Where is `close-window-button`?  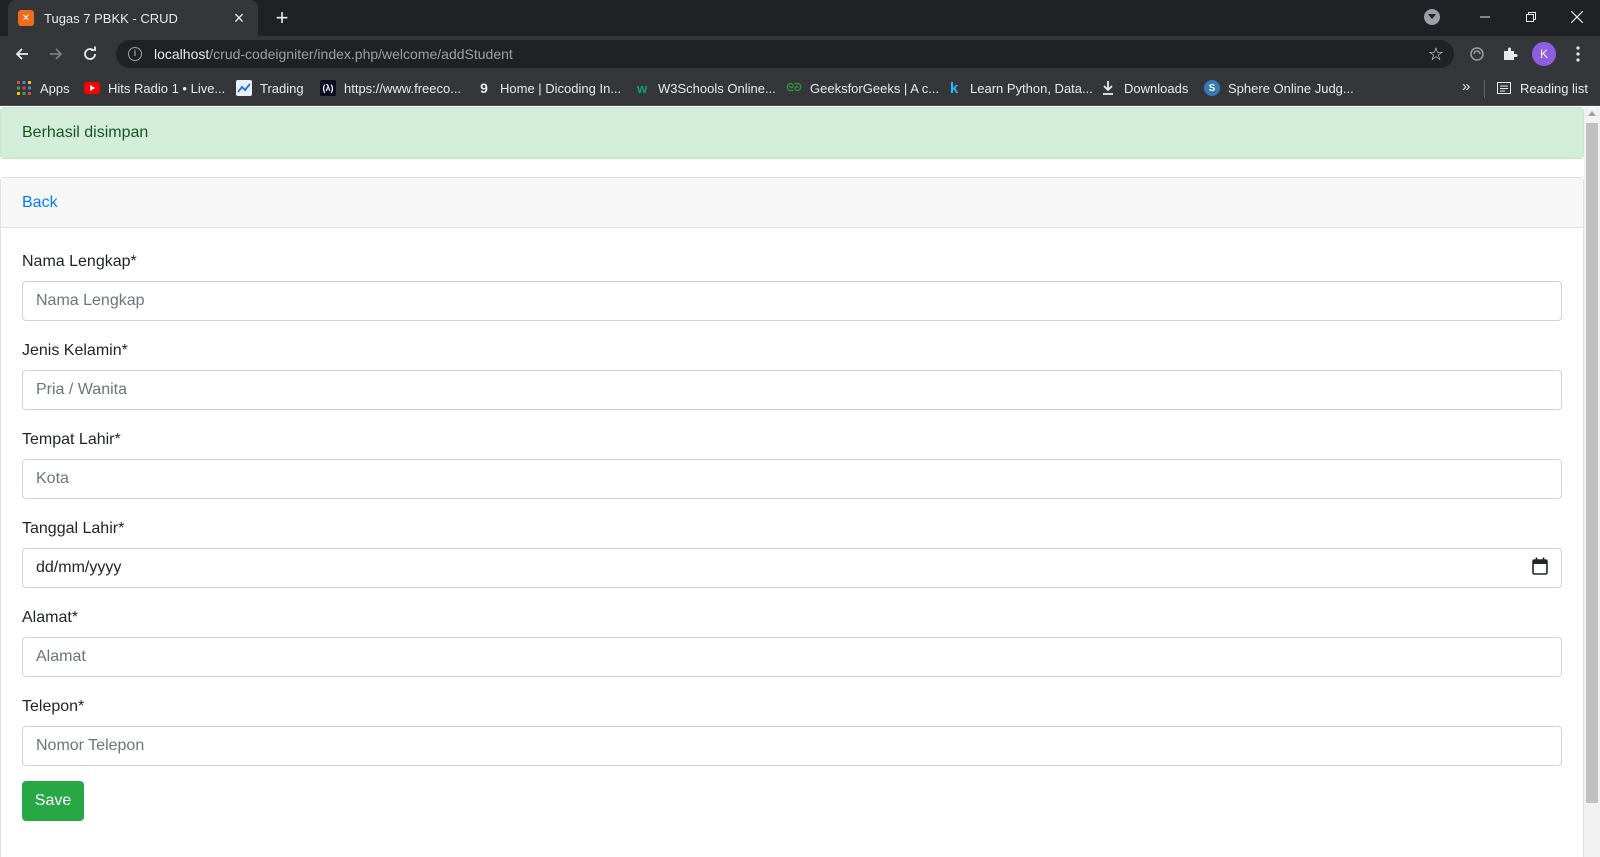 close-window-button is located at coordinates (1577, 17).